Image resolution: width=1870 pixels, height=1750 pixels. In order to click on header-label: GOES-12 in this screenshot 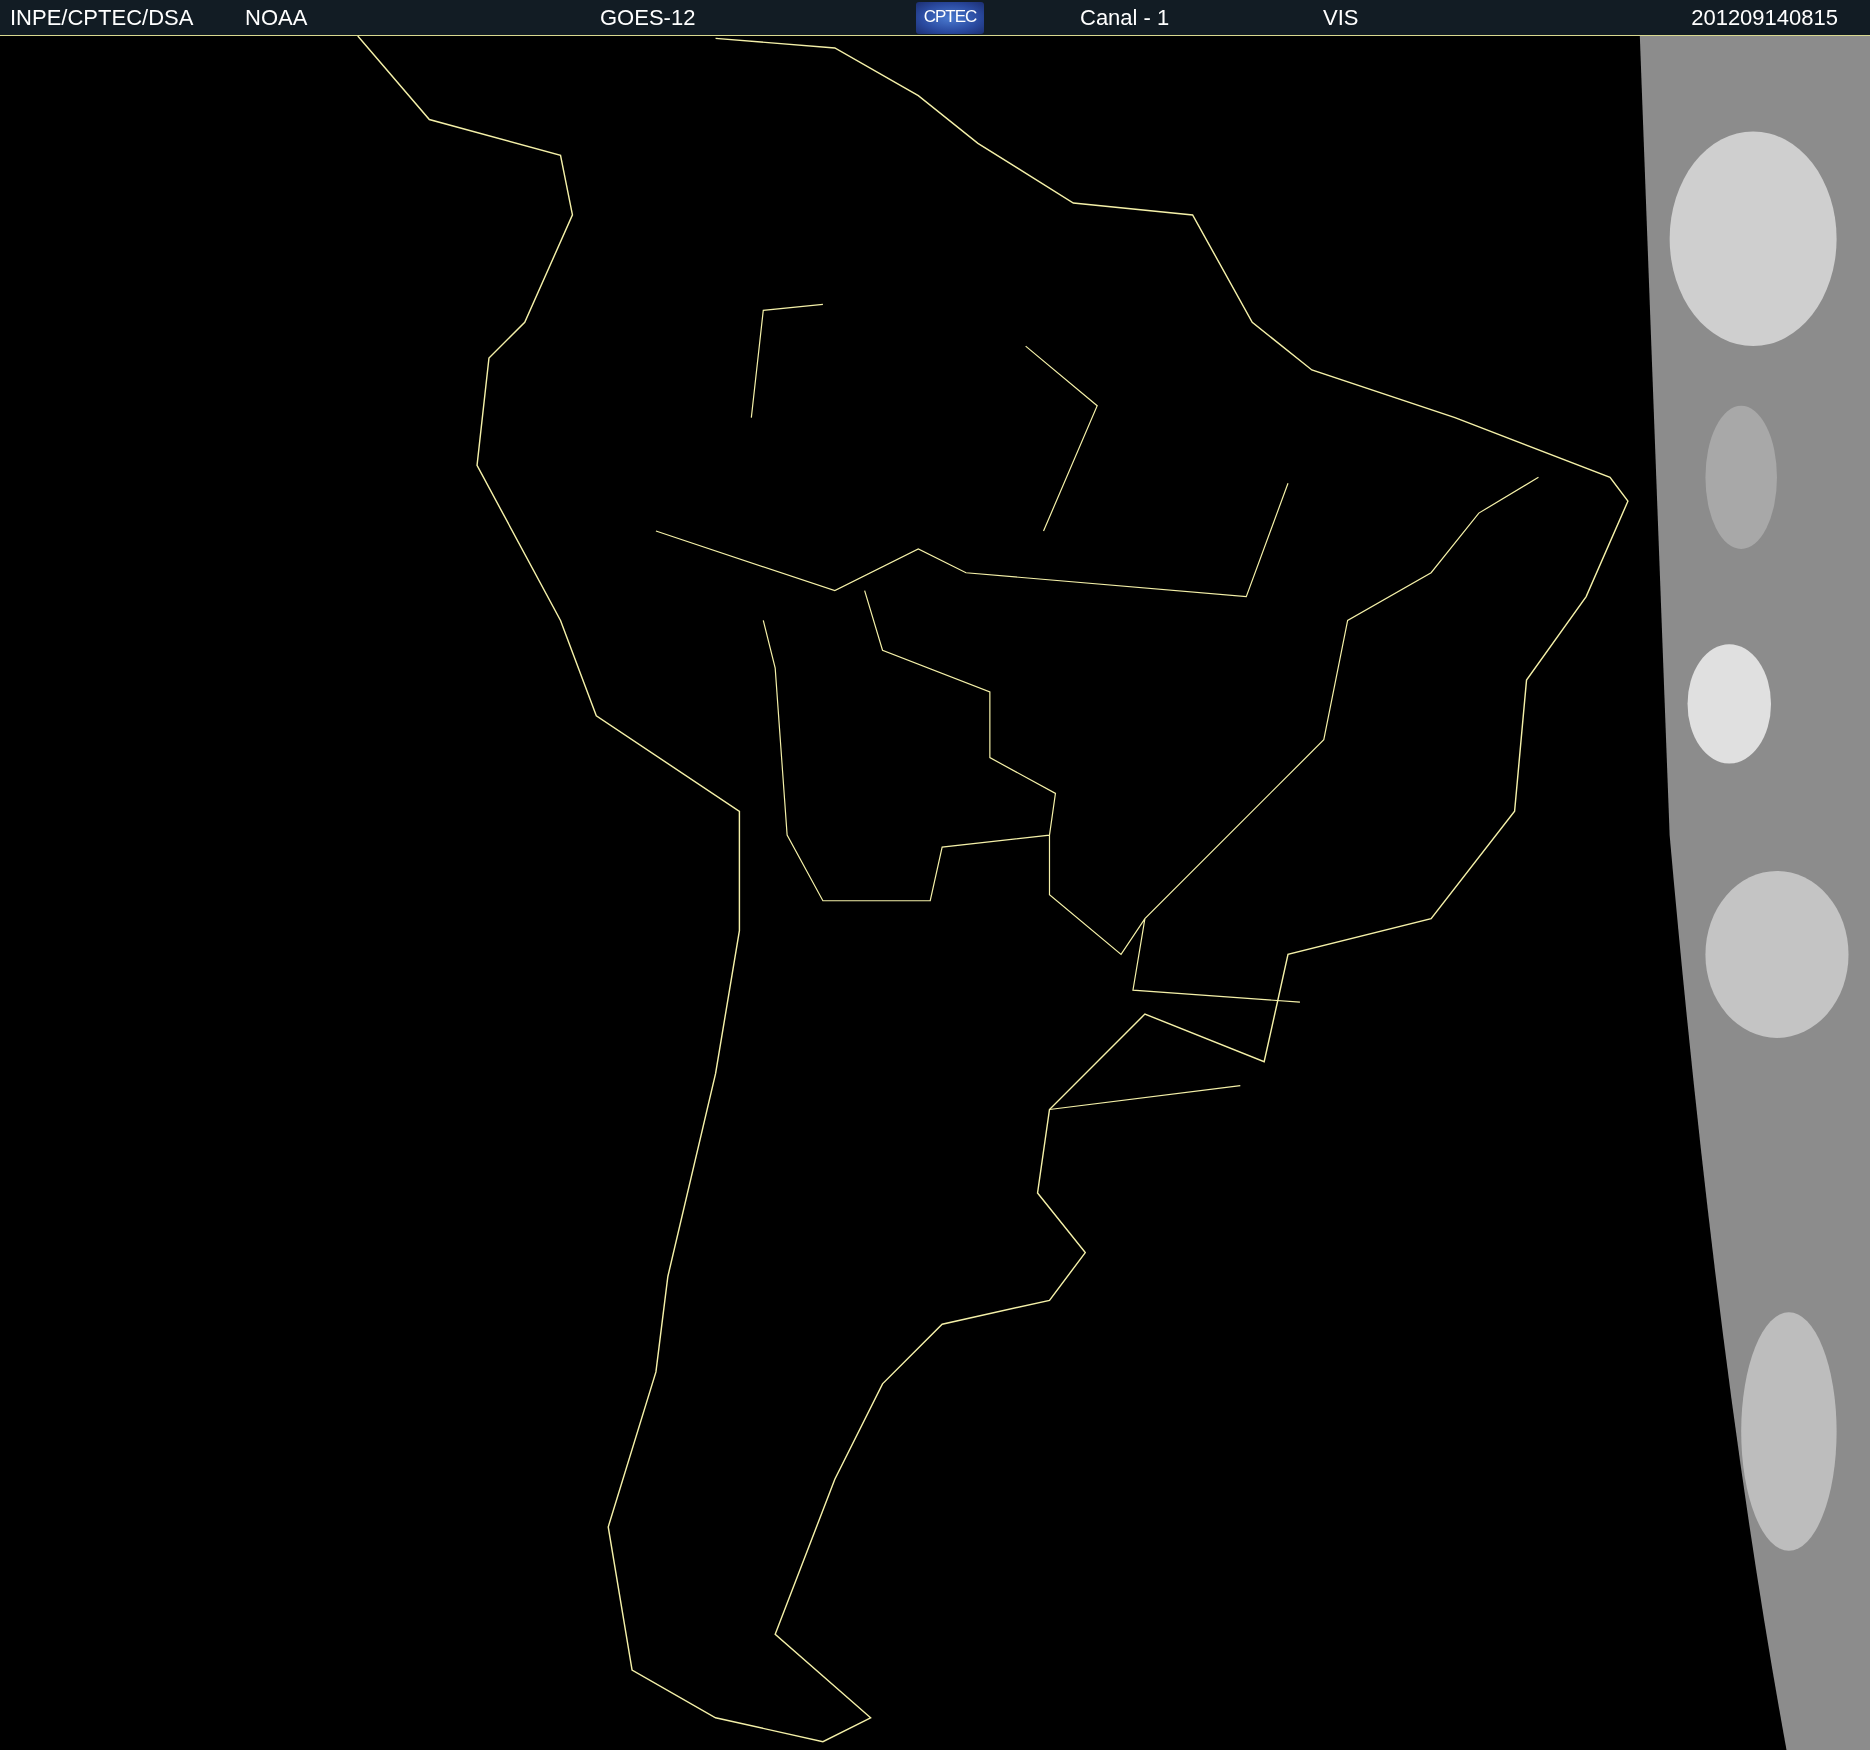, I will do `click(648, 17)`.